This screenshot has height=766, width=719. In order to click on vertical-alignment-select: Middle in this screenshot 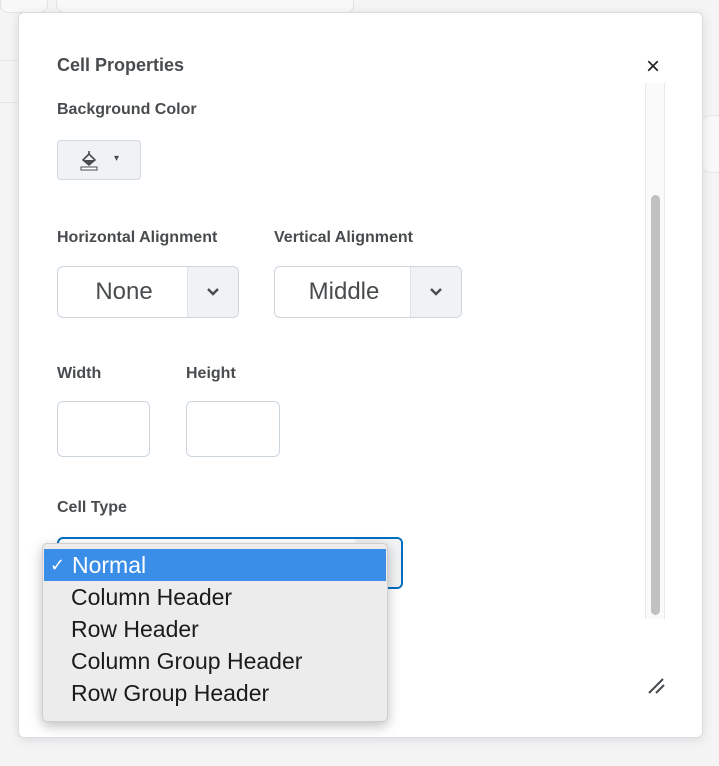, I will do `click(368, 292)`.